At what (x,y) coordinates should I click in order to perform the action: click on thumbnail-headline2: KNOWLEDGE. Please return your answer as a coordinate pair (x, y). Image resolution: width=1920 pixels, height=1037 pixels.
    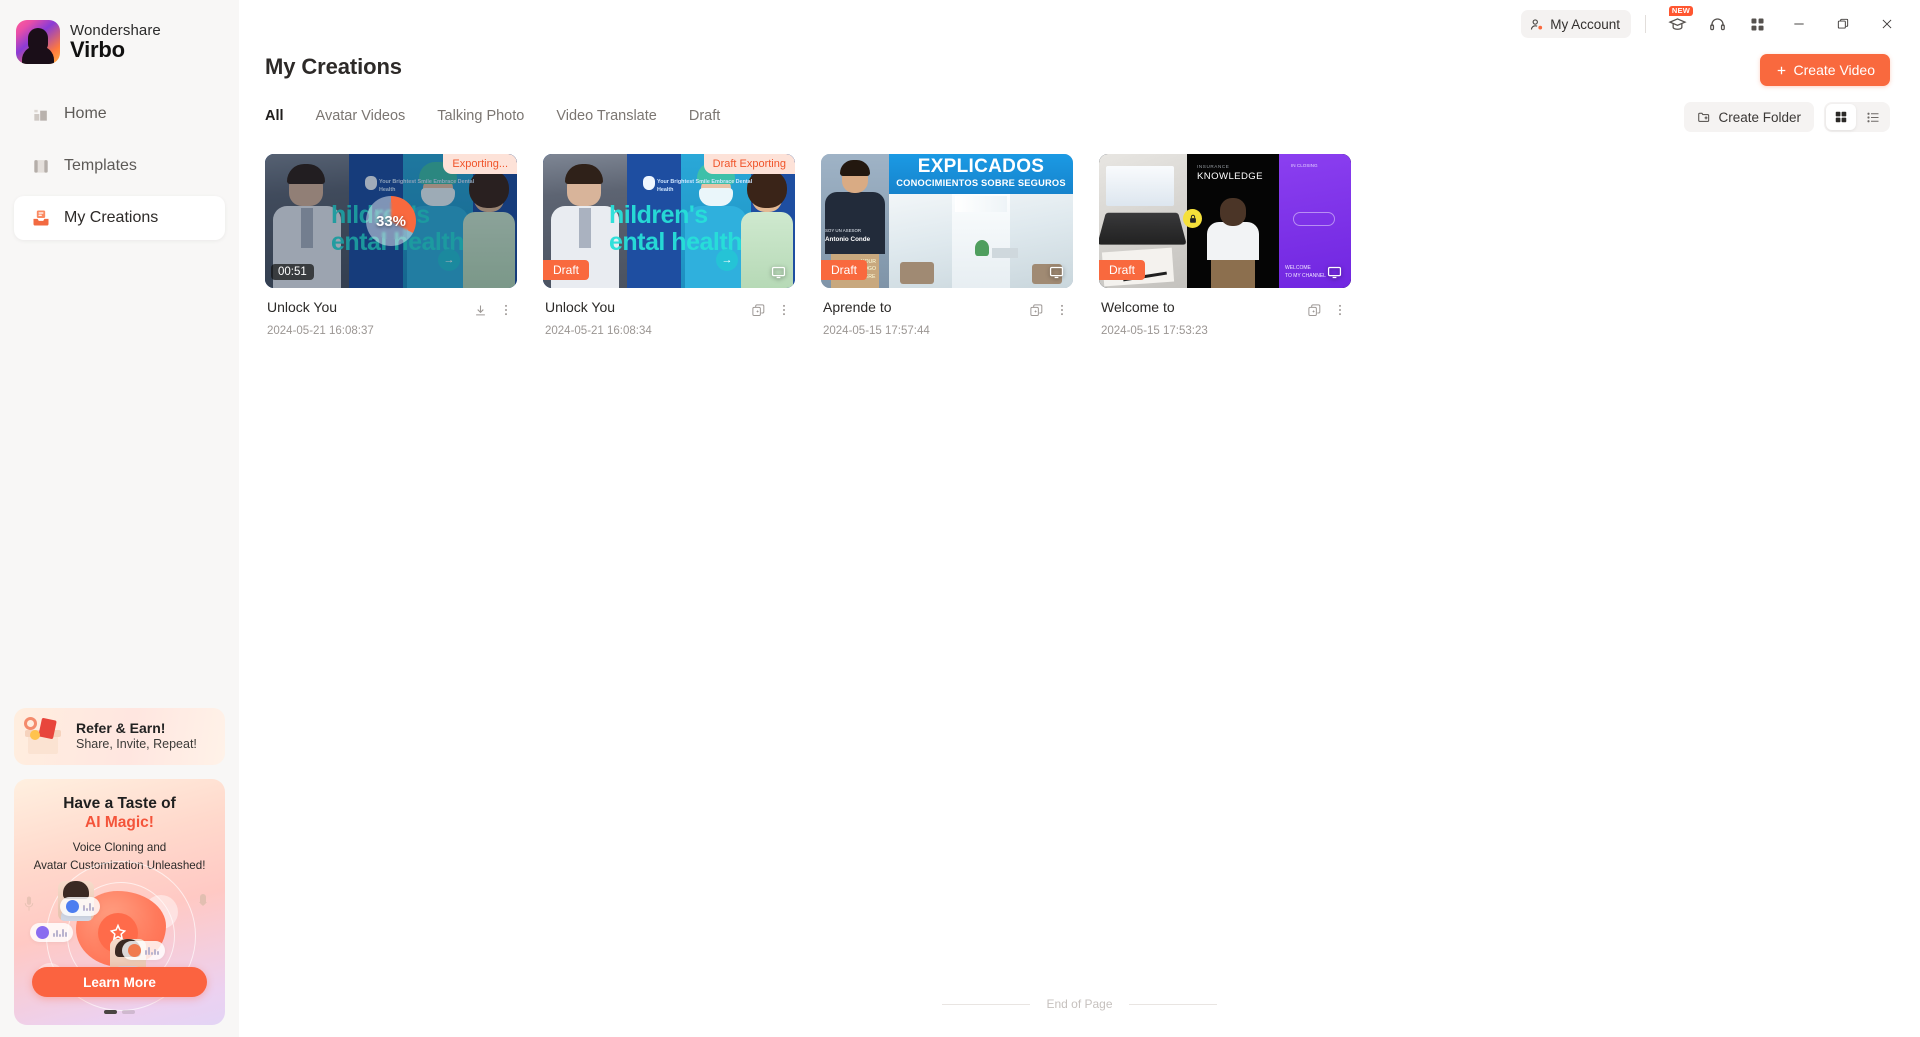
    Looking at the image, I should click on (1230, 176).